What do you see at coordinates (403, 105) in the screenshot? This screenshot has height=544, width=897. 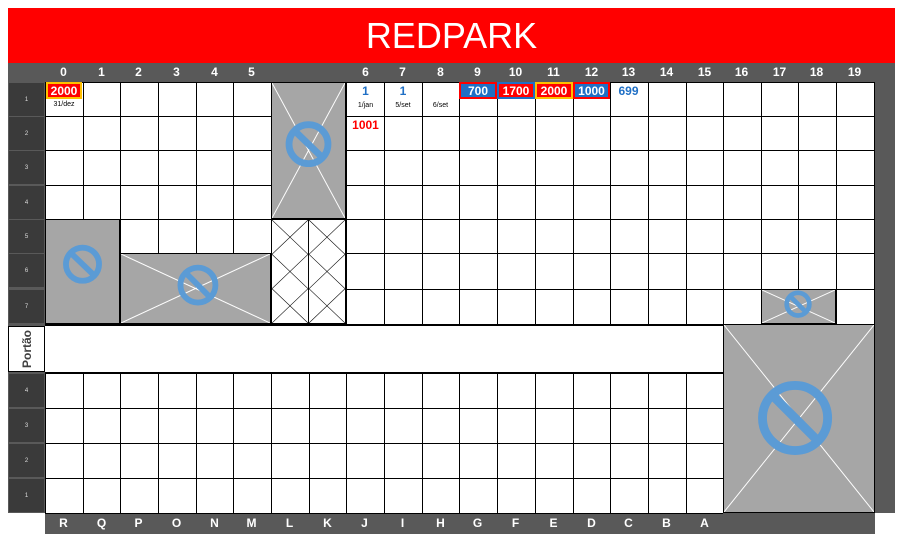 I see `reservation-date: 5/set` at bounding box center [403, 105].